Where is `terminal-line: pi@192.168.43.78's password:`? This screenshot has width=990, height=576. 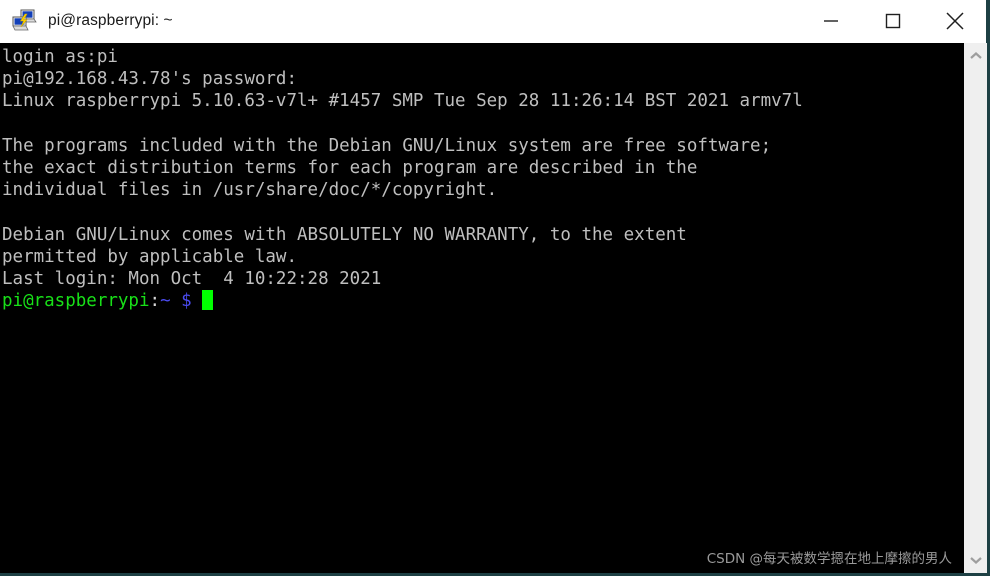 terminal-line: pi@192.168.43.78's password: is located at coordinates (150, 79).